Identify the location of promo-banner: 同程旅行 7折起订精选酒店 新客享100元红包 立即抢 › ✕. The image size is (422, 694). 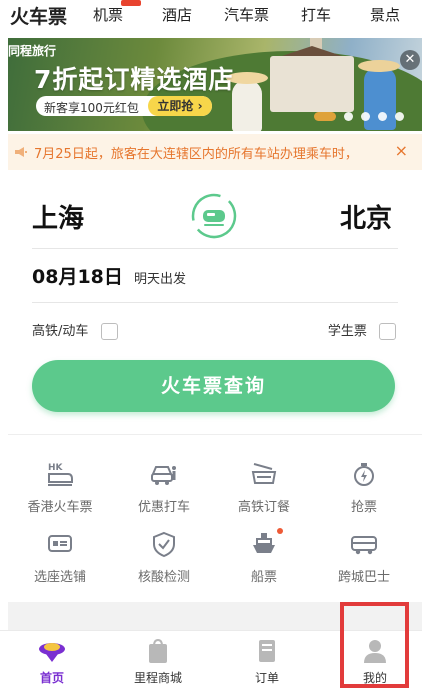
(215, 84).